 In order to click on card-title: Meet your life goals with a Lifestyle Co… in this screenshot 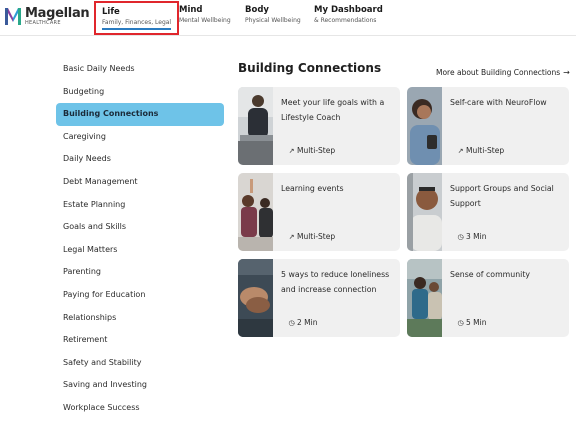, I will do `click(333, 110)`.